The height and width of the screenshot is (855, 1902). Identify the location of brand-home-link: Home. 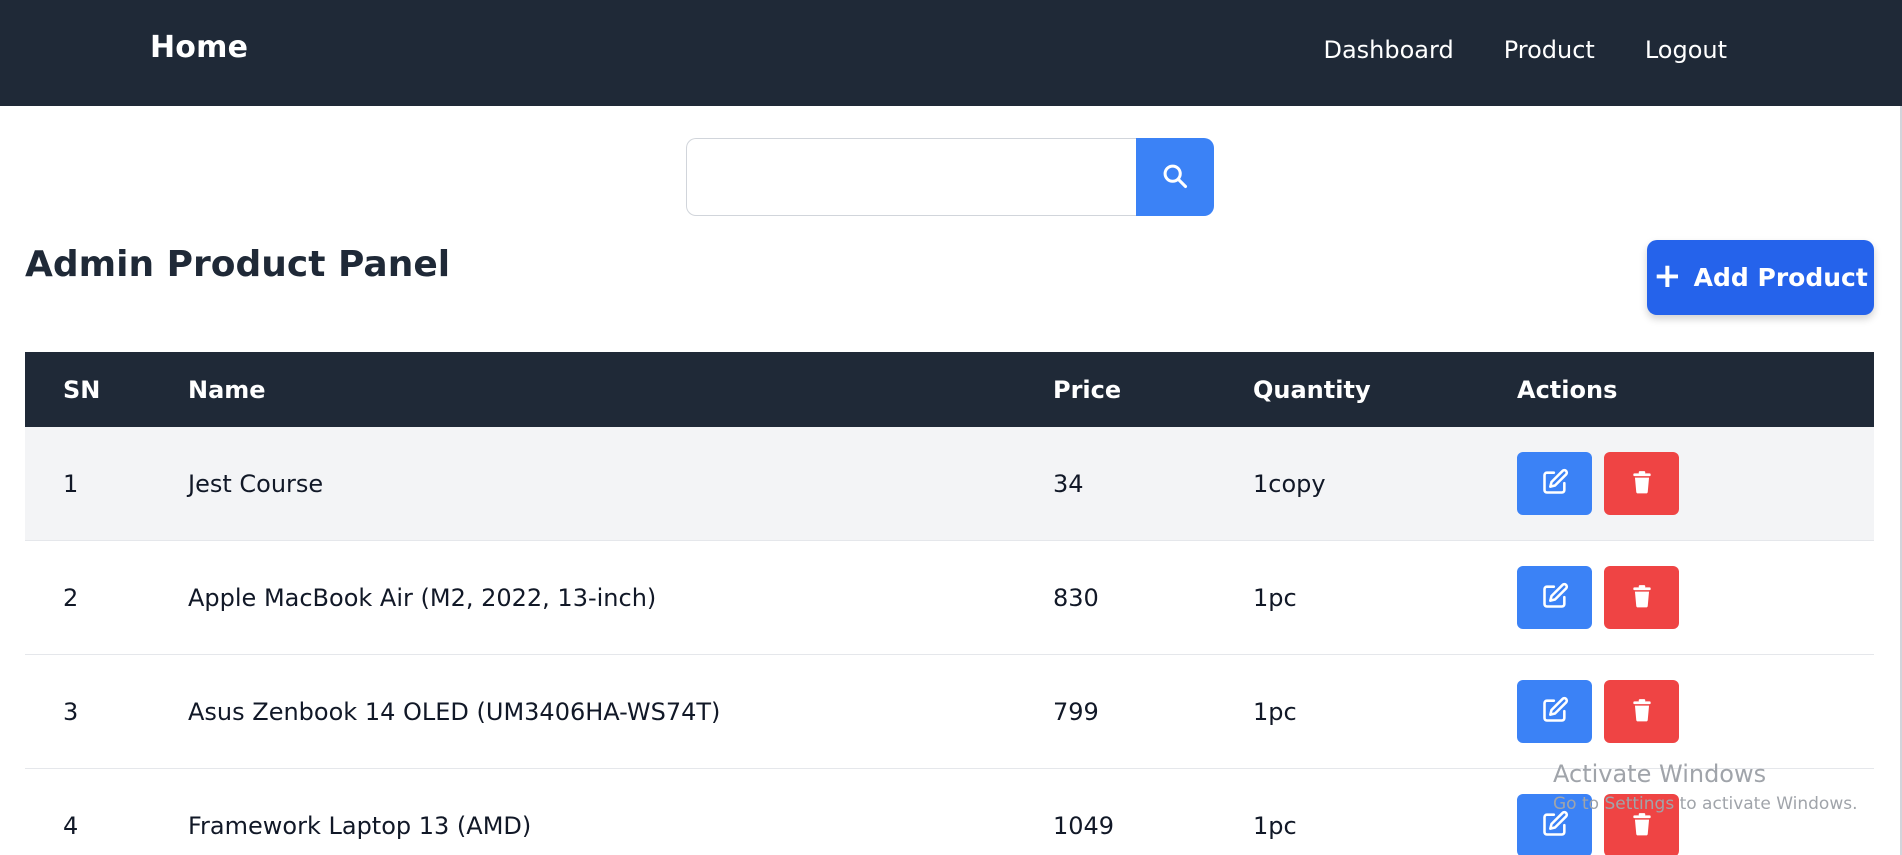
(199, 47).